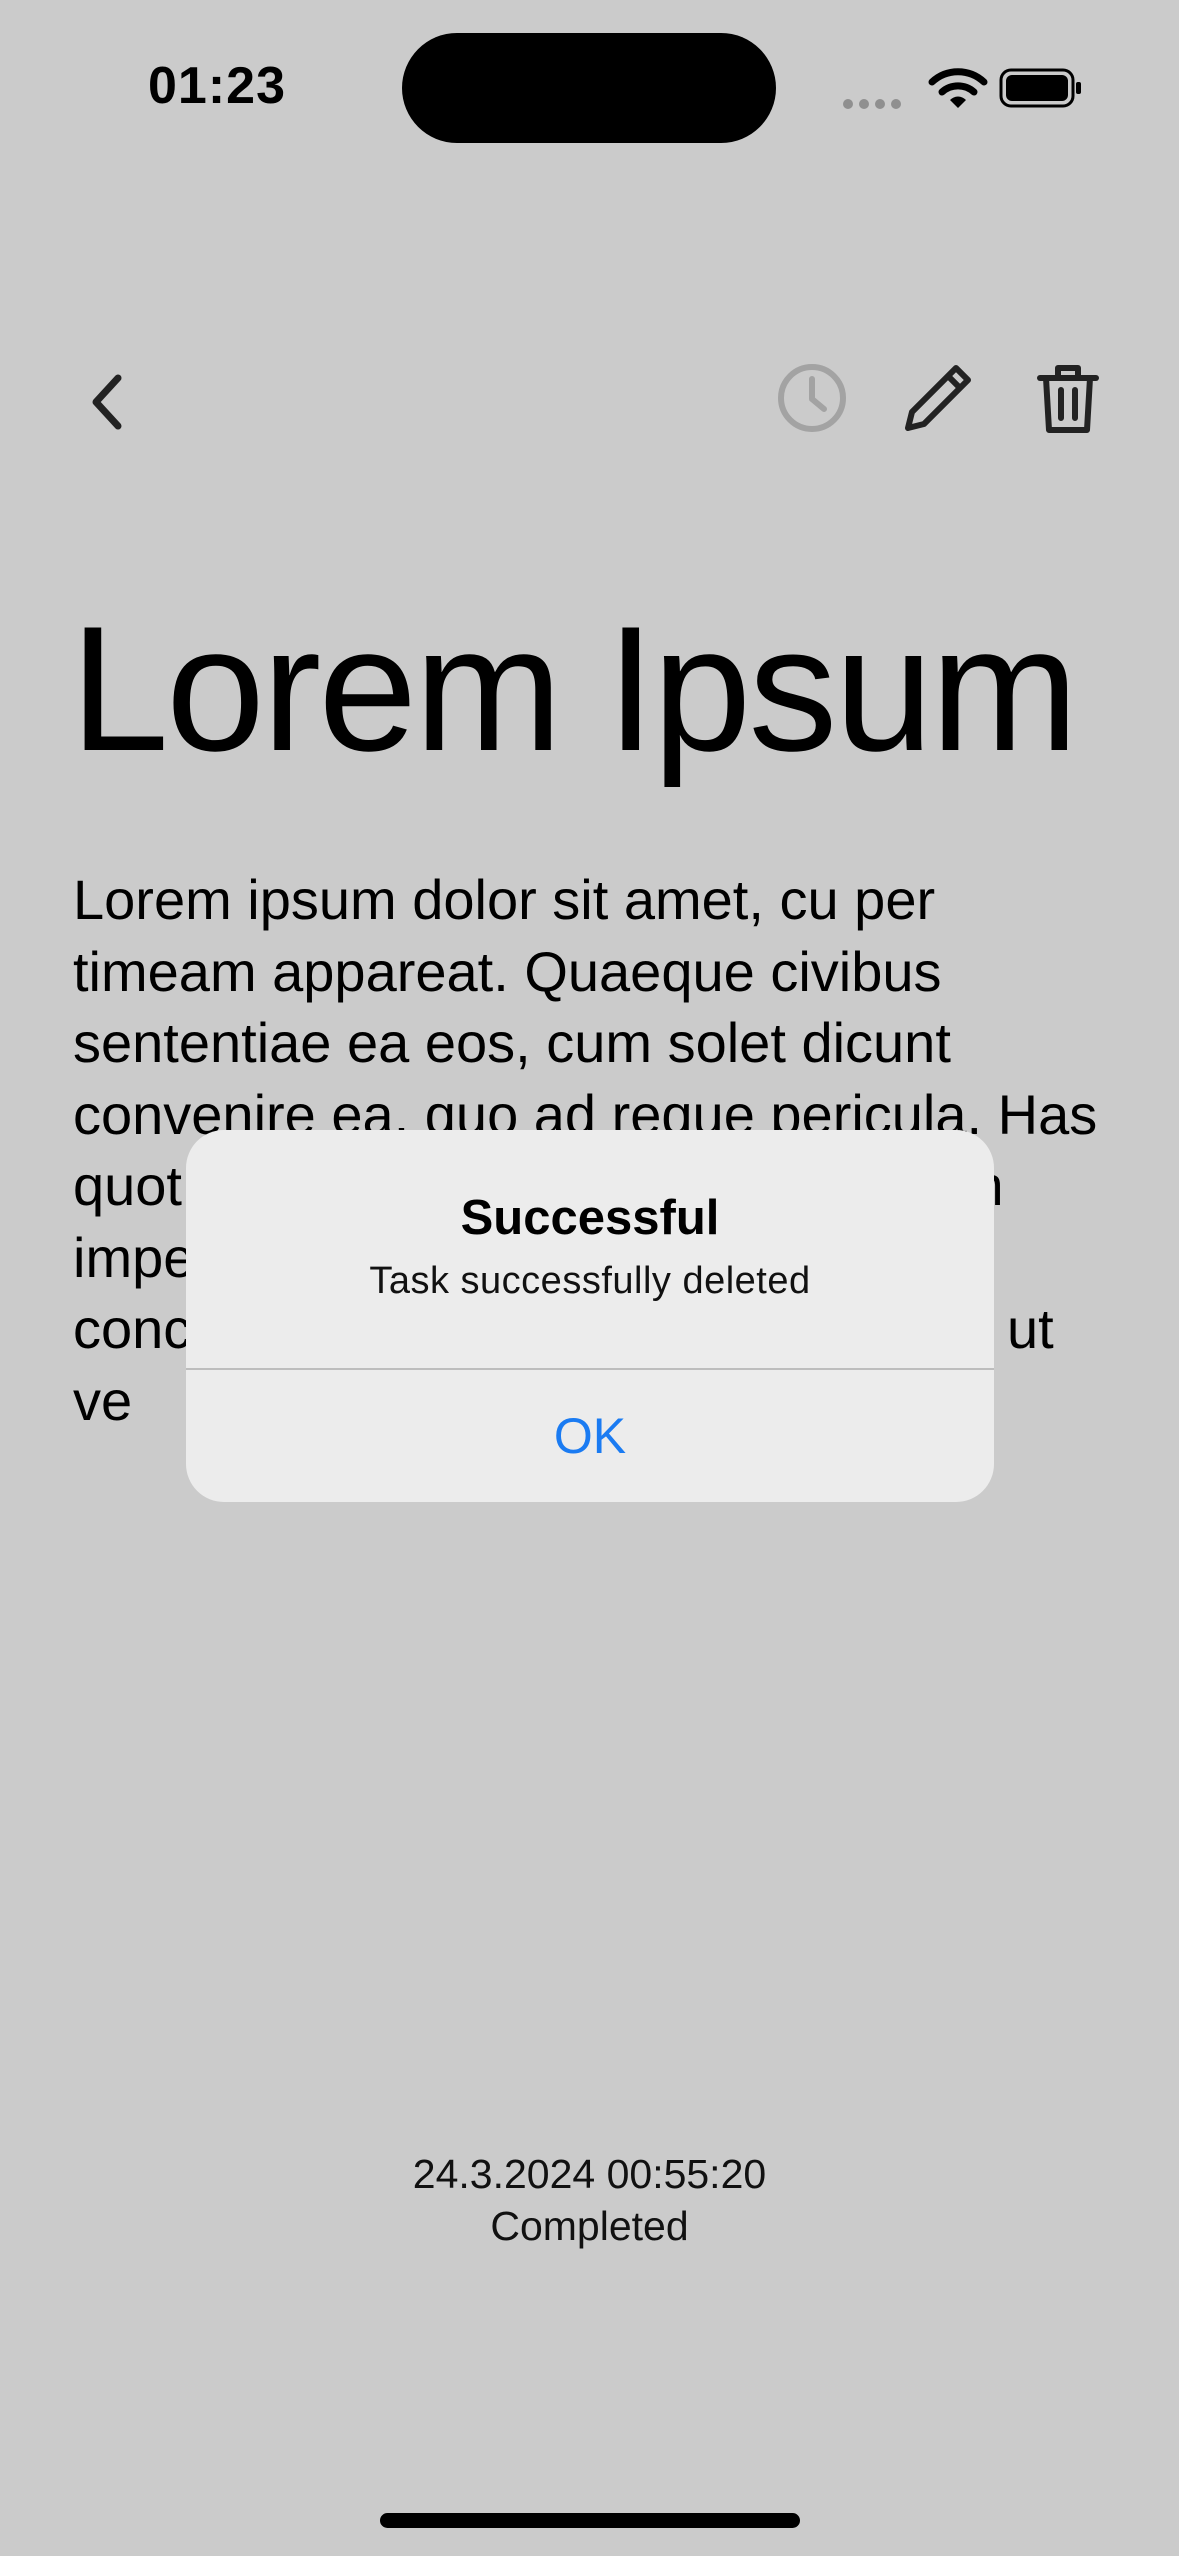  What do you see at coordinates (590, 1316) in the screenshot?
I see `alert-dialog: Successful Task successfully deleted OK` at bounding box center [590, 1316].